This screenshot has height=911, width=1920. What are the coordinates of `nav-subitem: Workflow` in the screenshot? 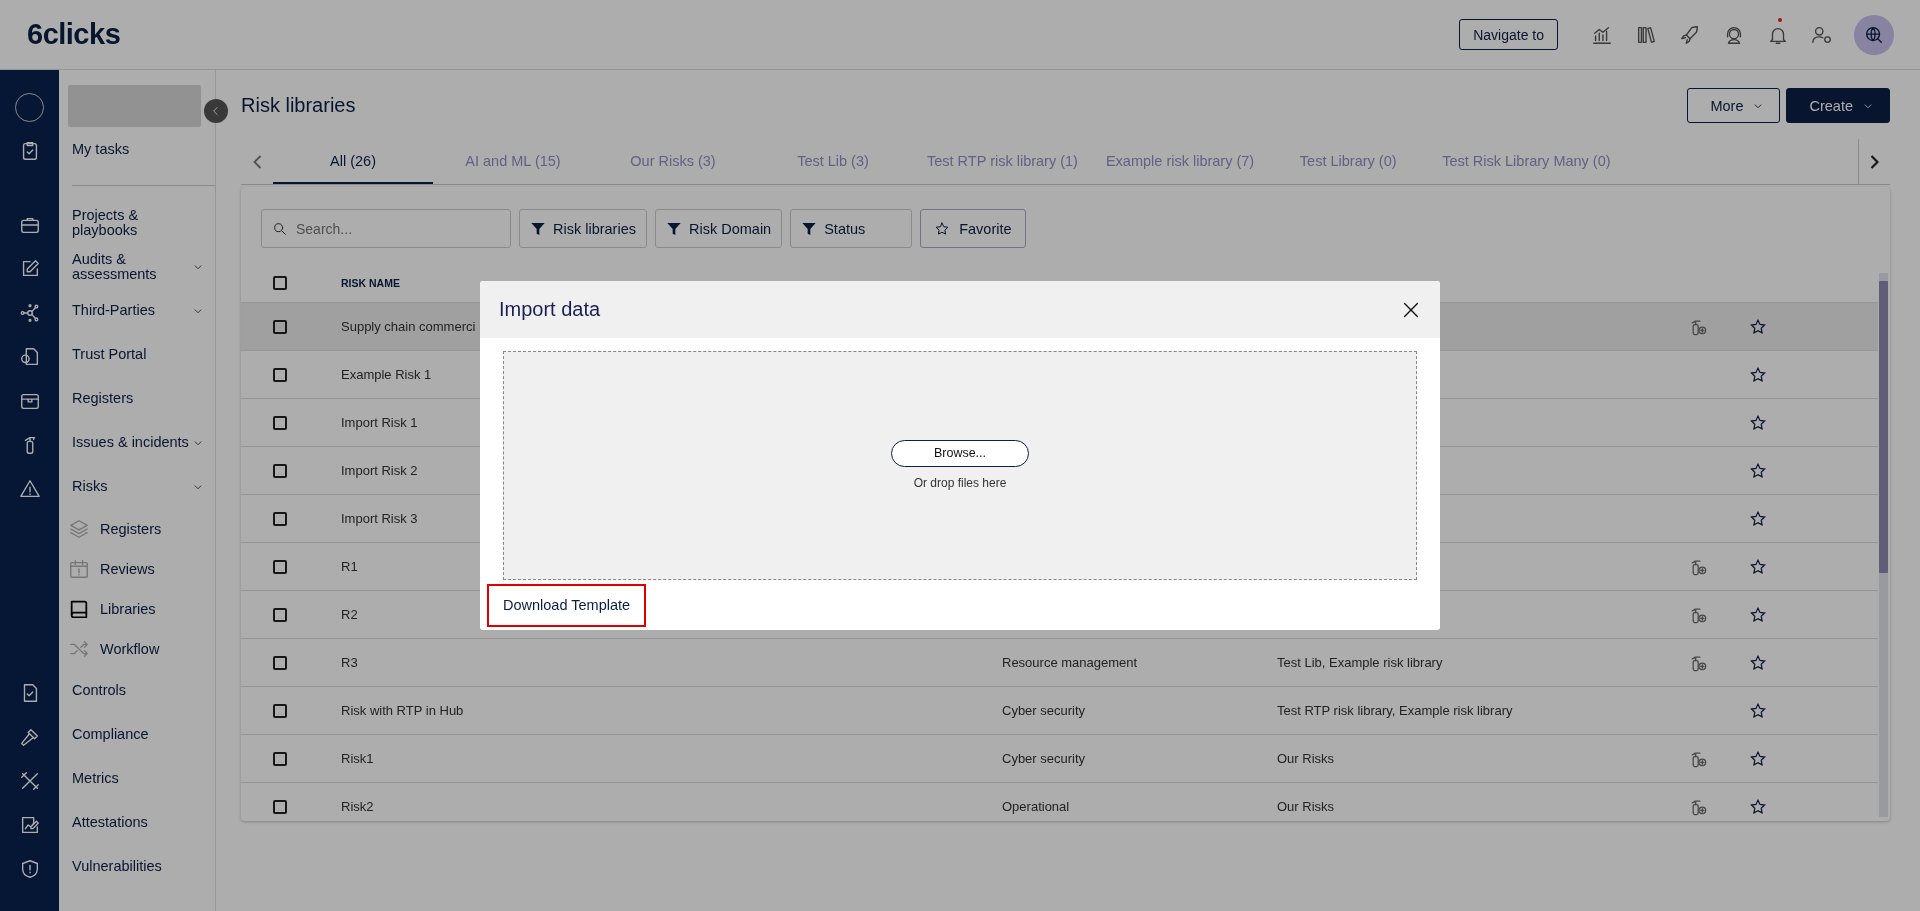 It's located at (130, 649).